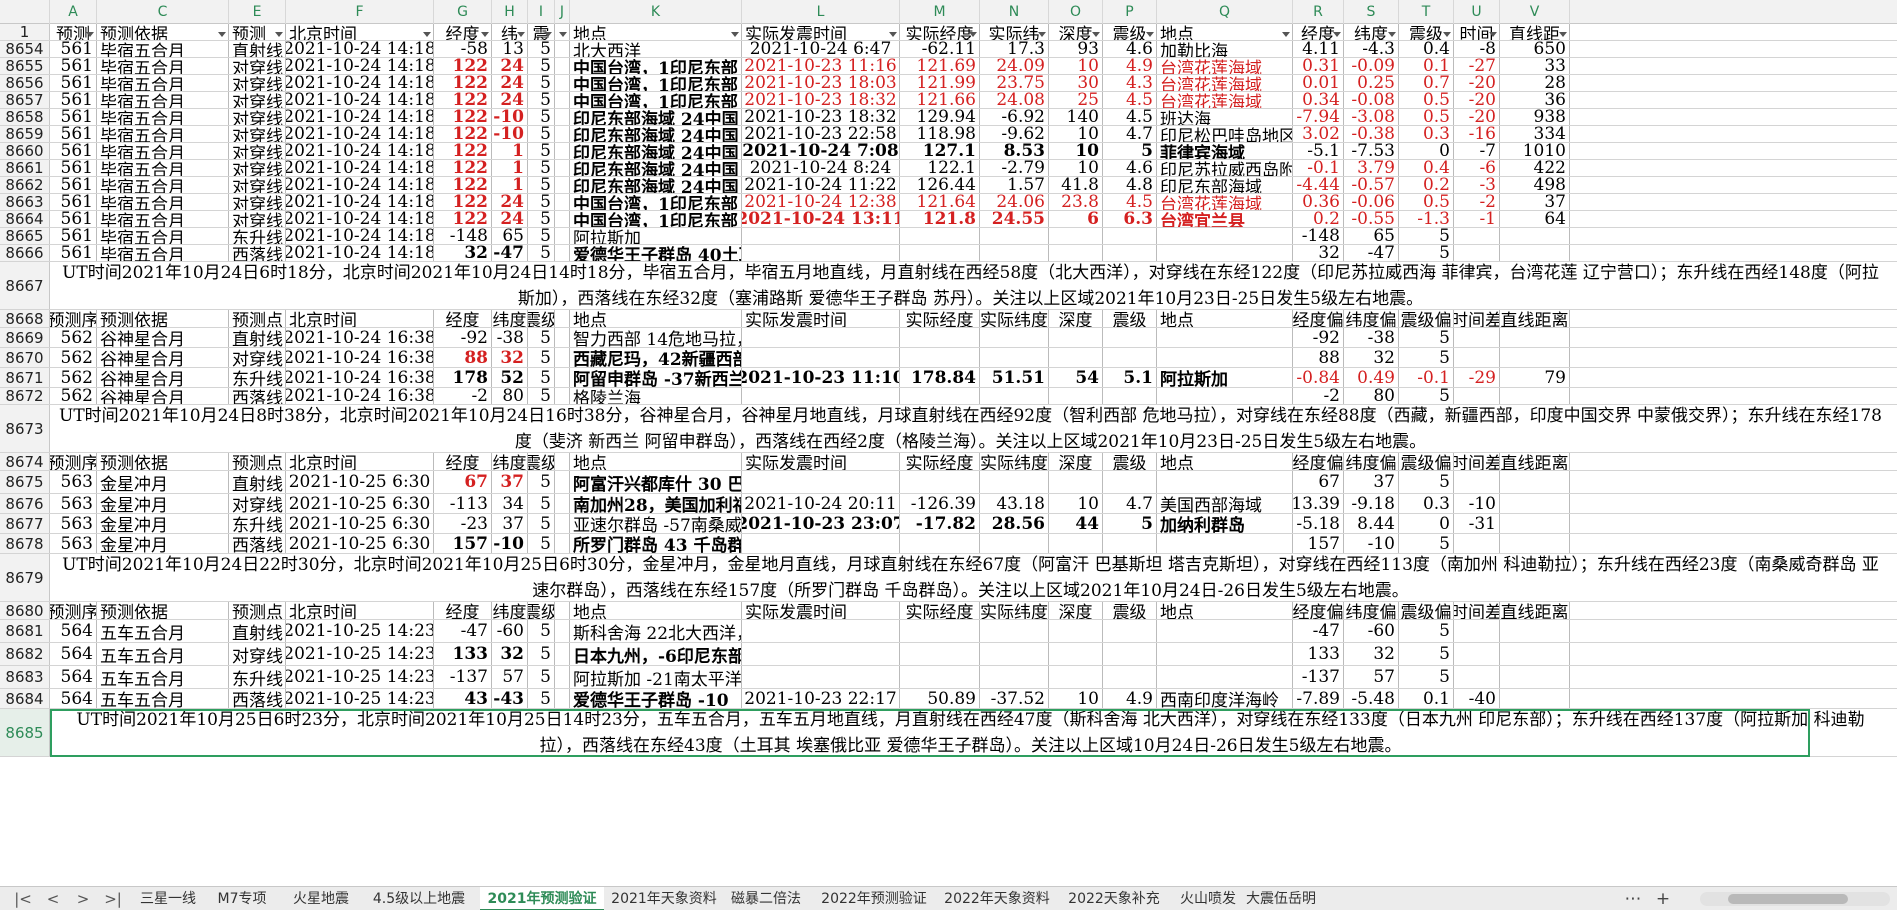 This screenshot has height=910, width=1897. I want to click on cell-l: 2021-10-23 11:10, so click(821, 377).